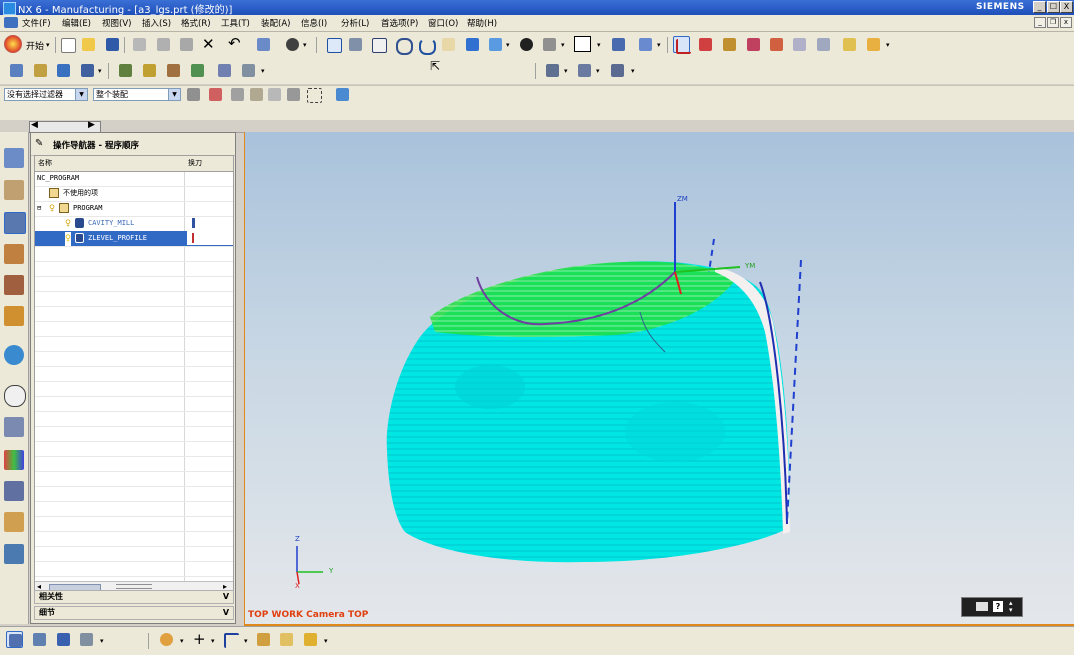 The height and width of the screenshot is (655, 1074). I want to click on create-tool-icon, so click(40, 70).